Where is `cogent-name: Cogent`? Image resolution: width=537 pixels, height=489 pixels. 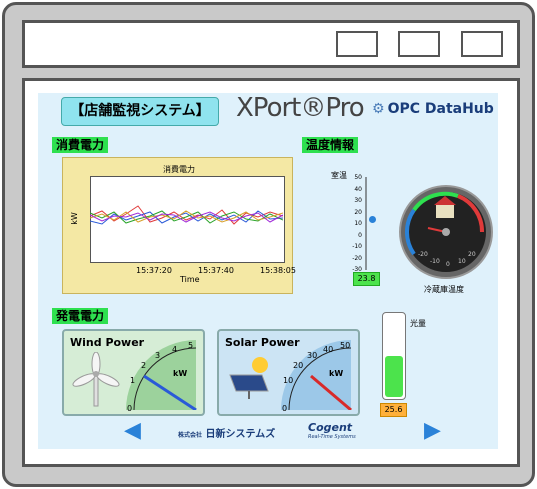
cogent-name: Cogent is located at coordinates (330, 427).